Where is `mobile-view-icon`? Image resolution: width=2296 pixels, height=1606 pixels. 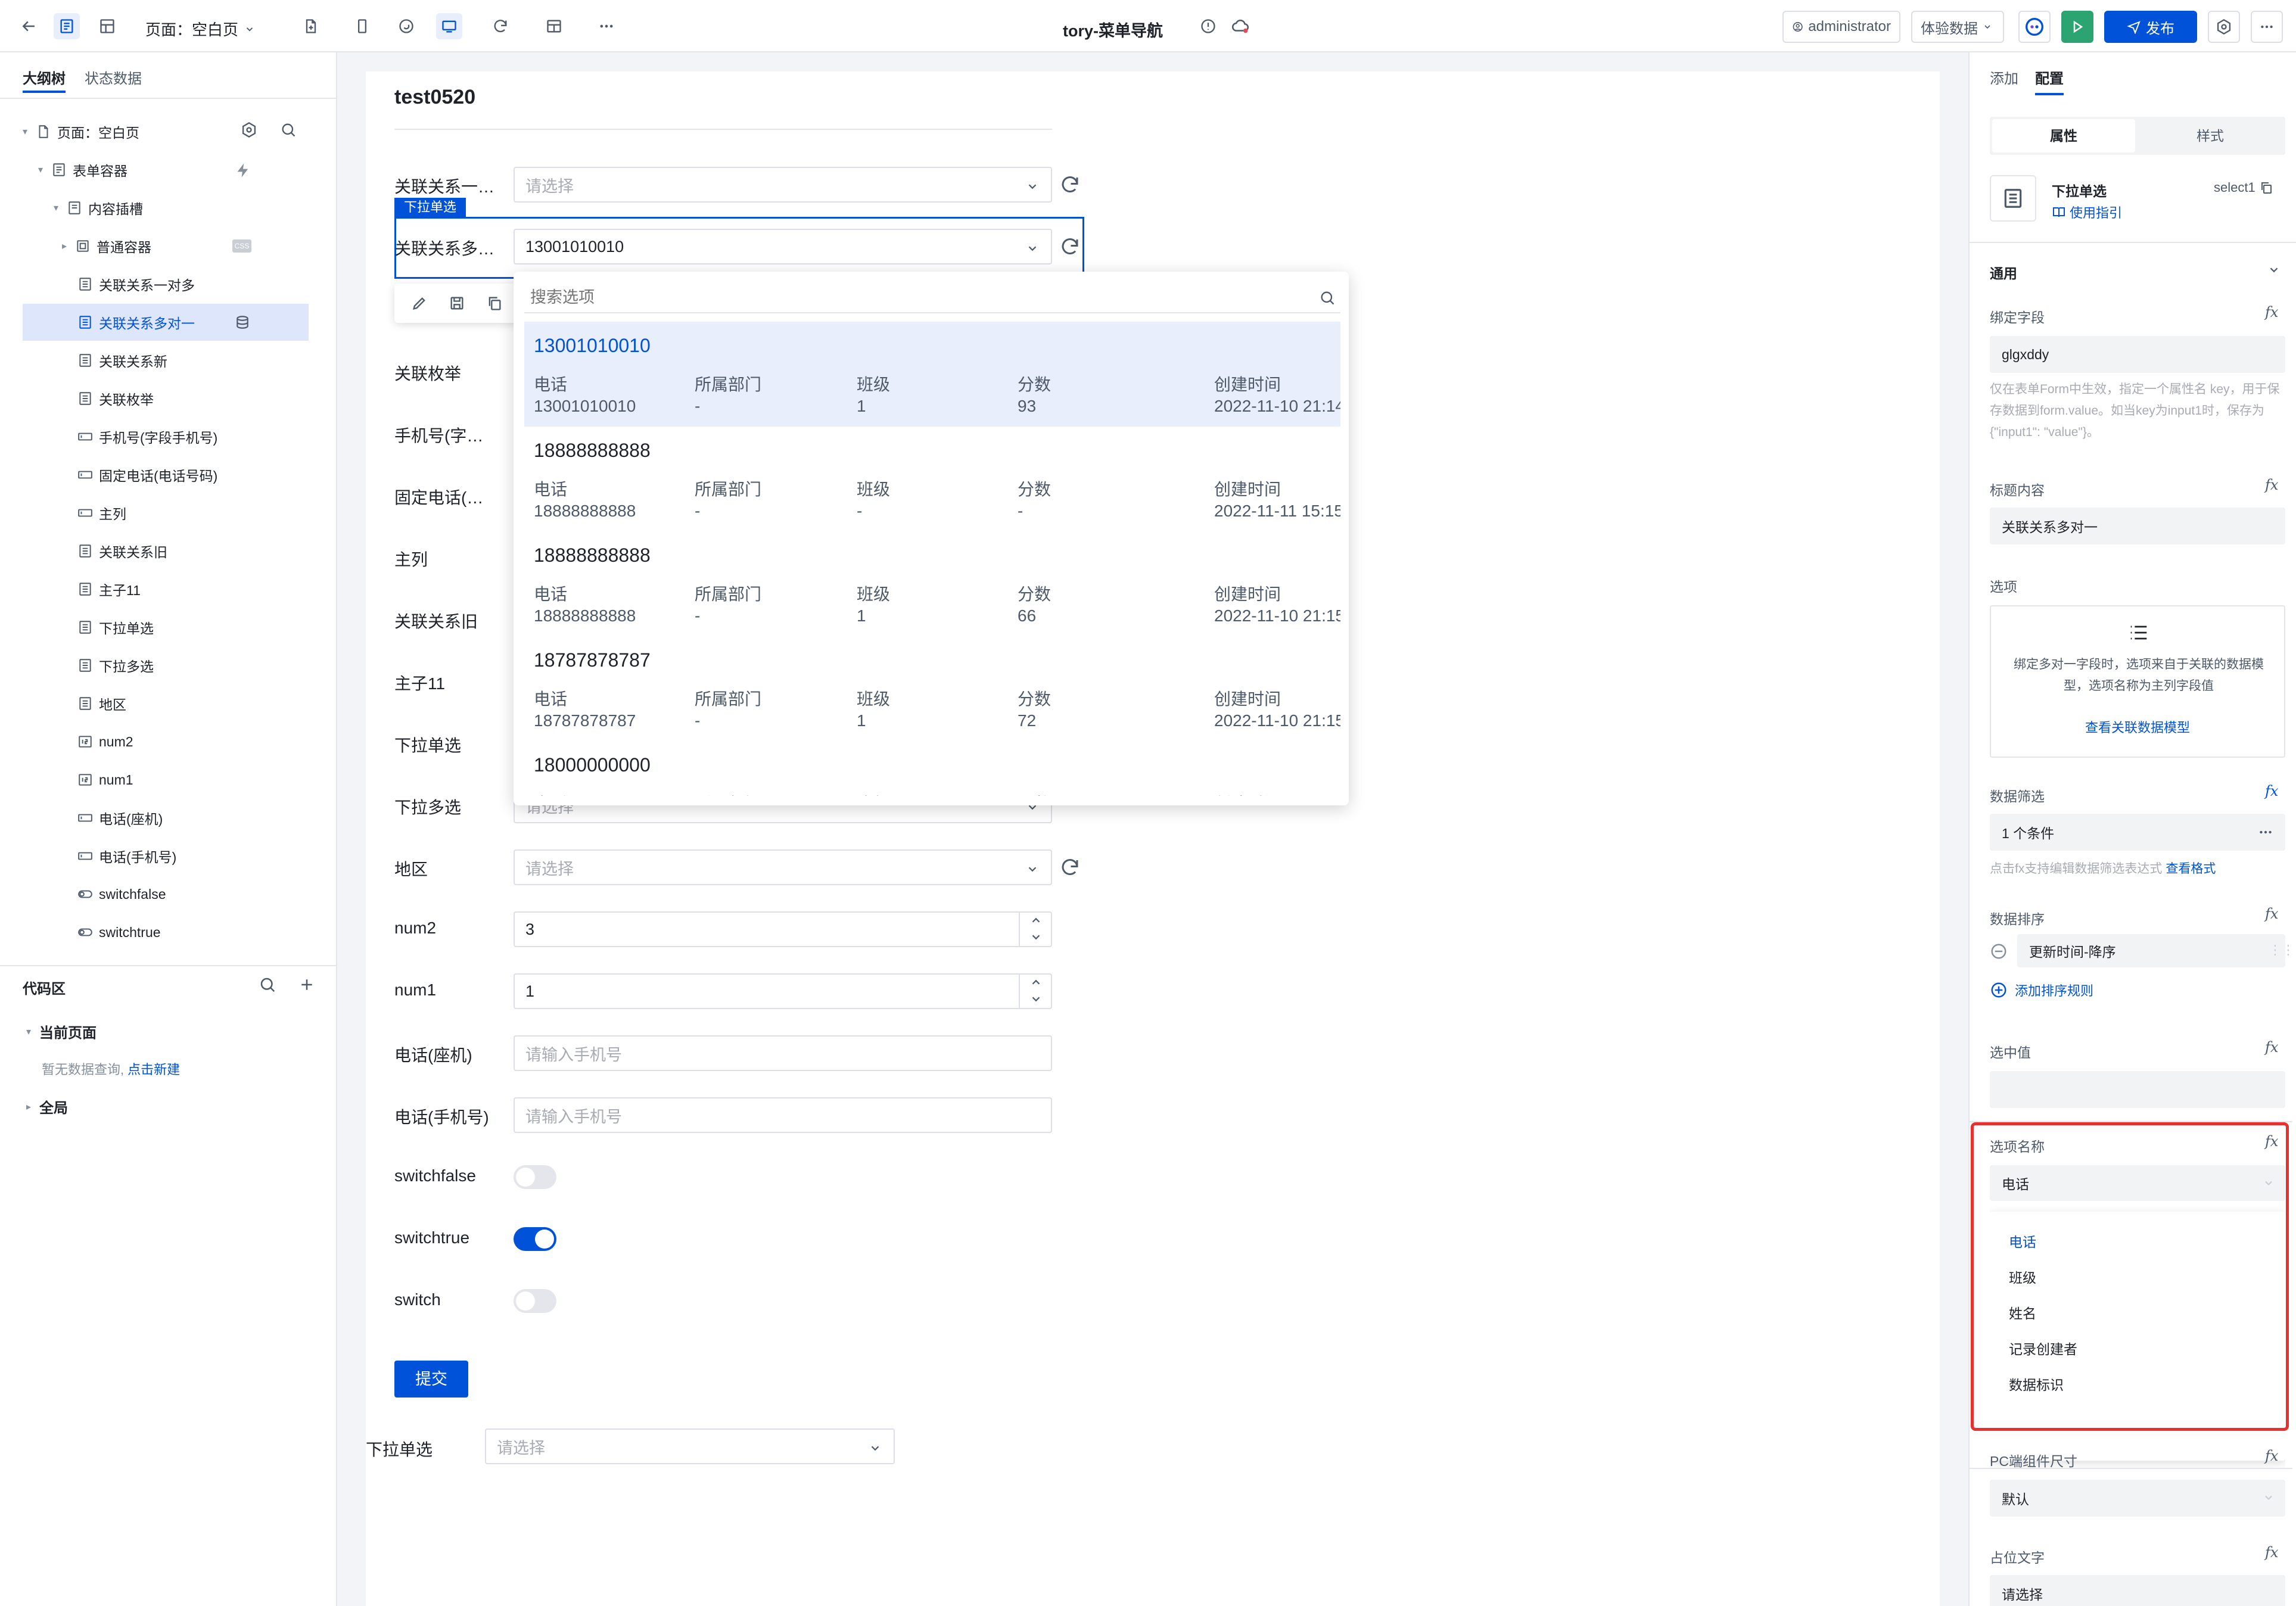 mobile-view-icon is located at coordinates (362, 26).